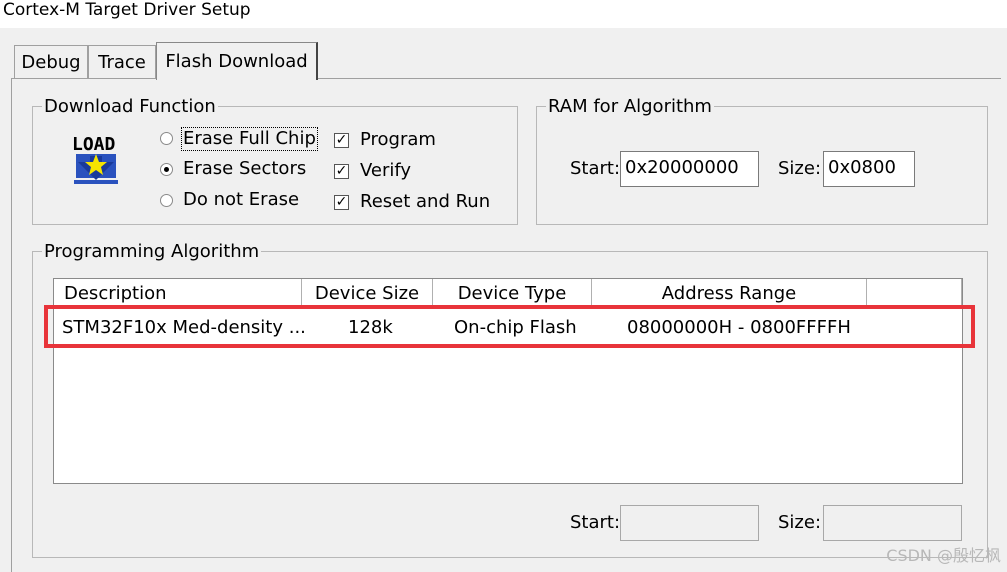 This screenshot has width=1007, height=572. I want to click on window-title: Cortex-M Target Driver Setup, so click(127, 10).